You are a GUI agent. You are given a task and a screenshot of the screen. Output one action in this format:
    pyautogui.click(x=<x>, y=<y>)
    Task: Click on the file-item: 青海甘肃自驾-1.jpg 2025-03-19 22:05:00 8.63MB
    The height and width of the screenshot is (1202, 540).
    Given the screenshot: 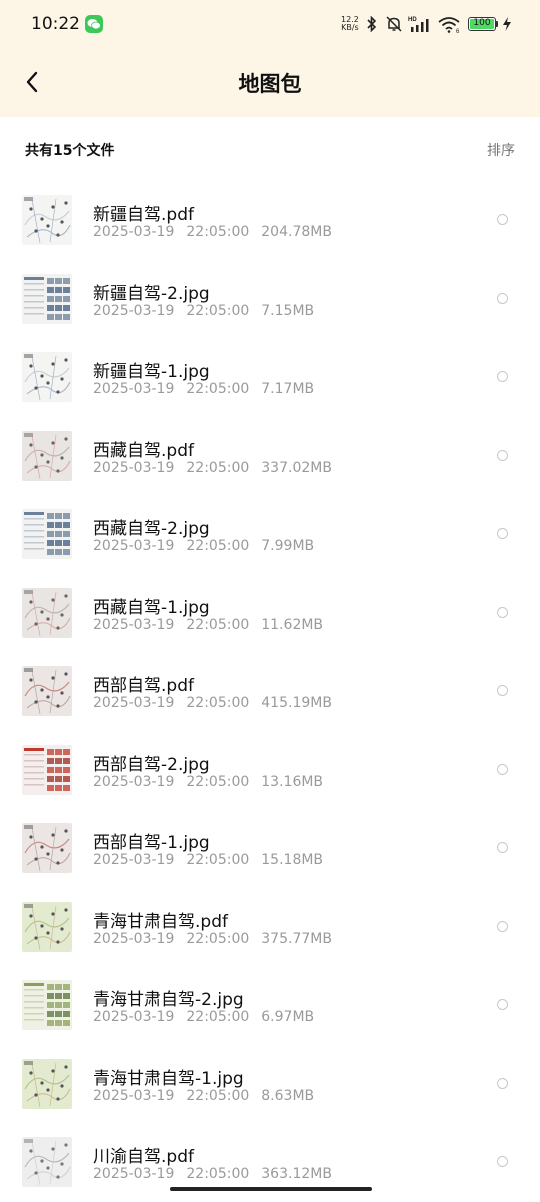 What is the action you would take?
    pyautogui.click(x=270, y=1084)
    